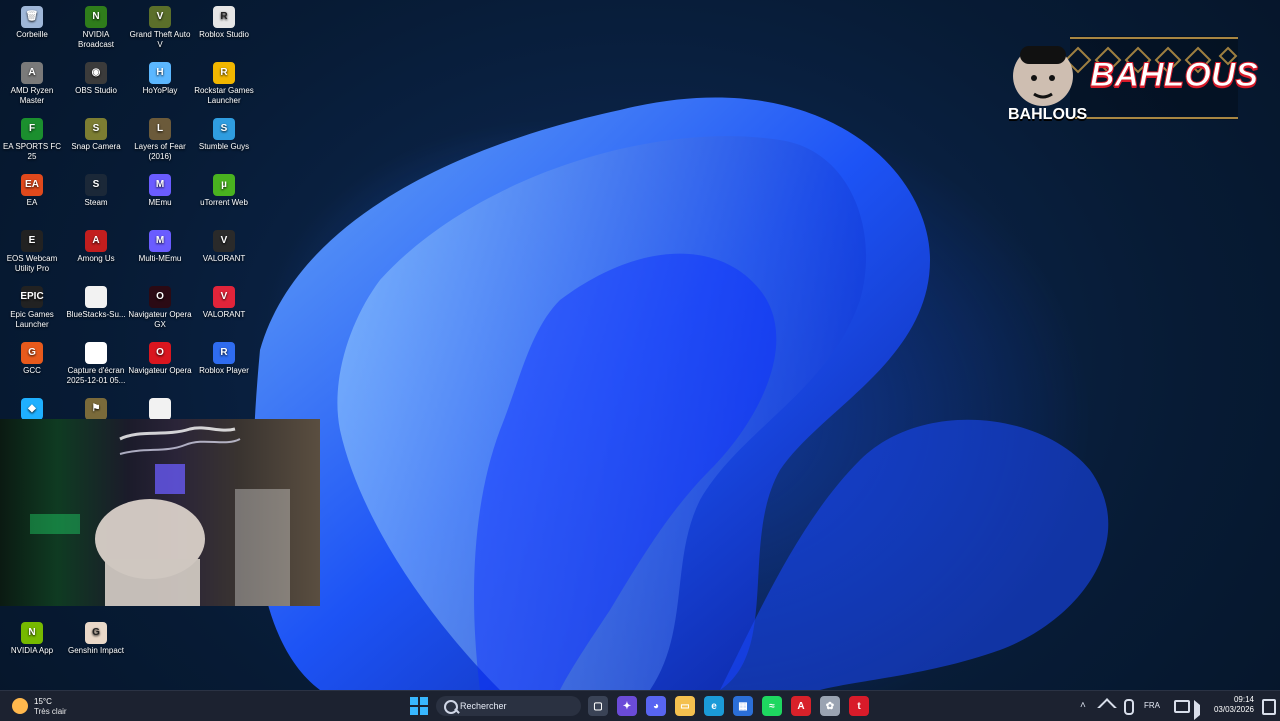 The height and width of the screenshot is (721, 1280). What do you see at coordinates (32, 252) in the screenshot?
I see `desktop-icon: E EOS Webcam Utility Pro` at bounding box center [32, 252].